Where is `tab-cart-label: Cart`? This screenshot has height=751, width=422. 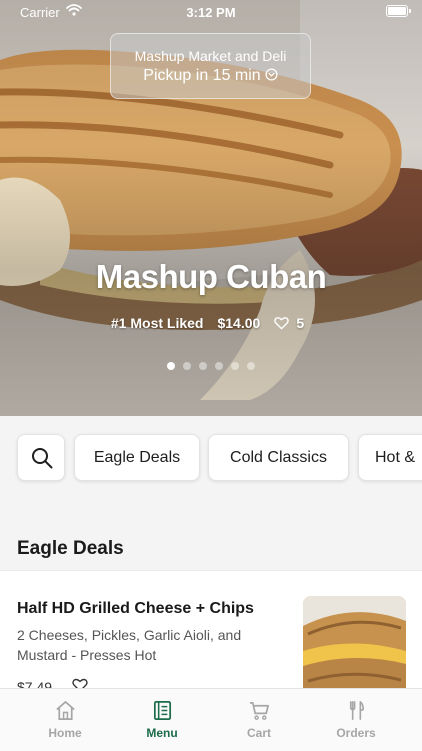
tab-cart-label: Cart is located at coordinates (258, 733).